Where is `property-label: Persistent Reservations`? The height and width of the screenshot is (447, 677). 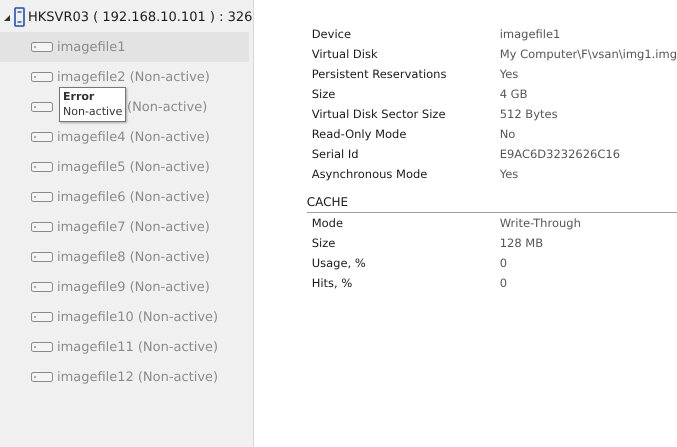 property-label: Persistent Reservations is located at coordinates (380, 74).